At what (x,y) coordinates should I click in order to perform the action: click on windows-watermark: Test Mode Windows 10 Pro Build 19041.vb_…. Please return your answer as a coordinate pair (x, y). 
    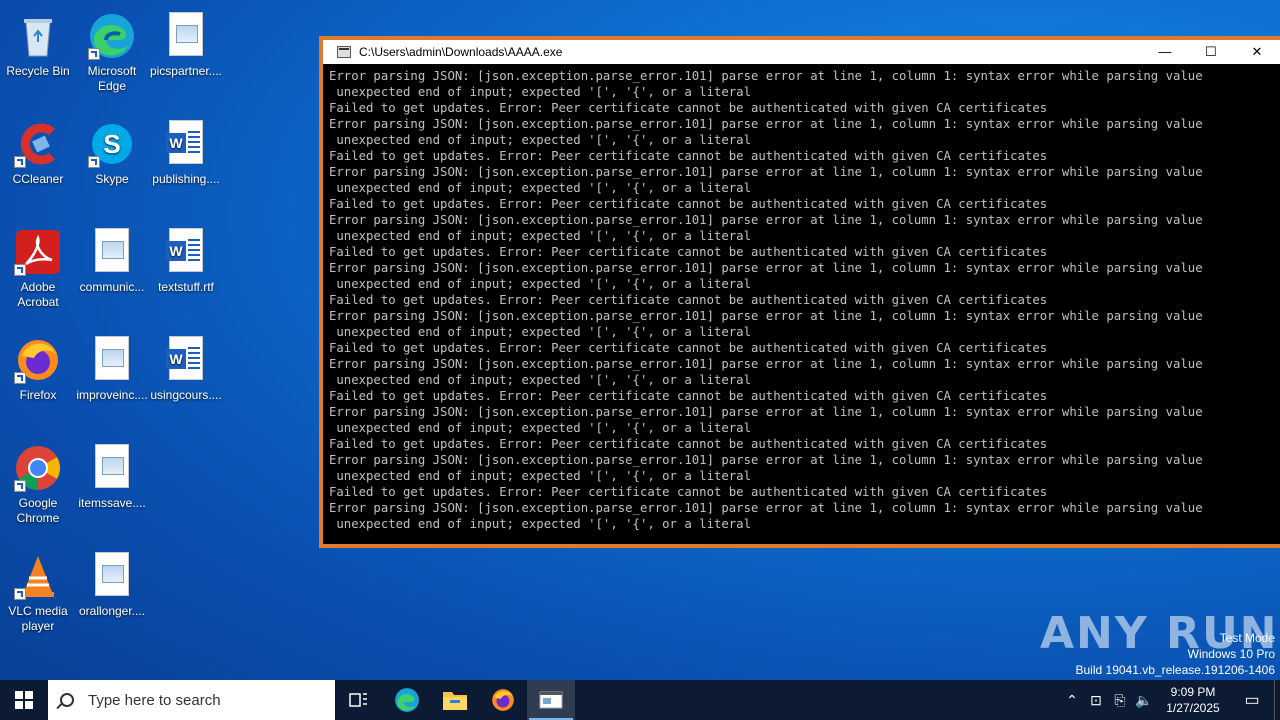
    Looking at the image, I should click on (1176, 654).